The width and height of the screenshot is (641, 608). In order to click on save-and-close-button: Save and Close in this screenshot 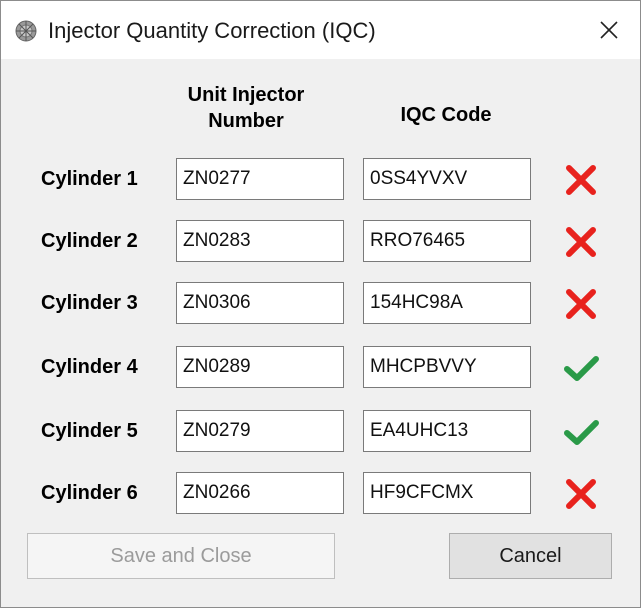, I will do `click(181, 556)`.